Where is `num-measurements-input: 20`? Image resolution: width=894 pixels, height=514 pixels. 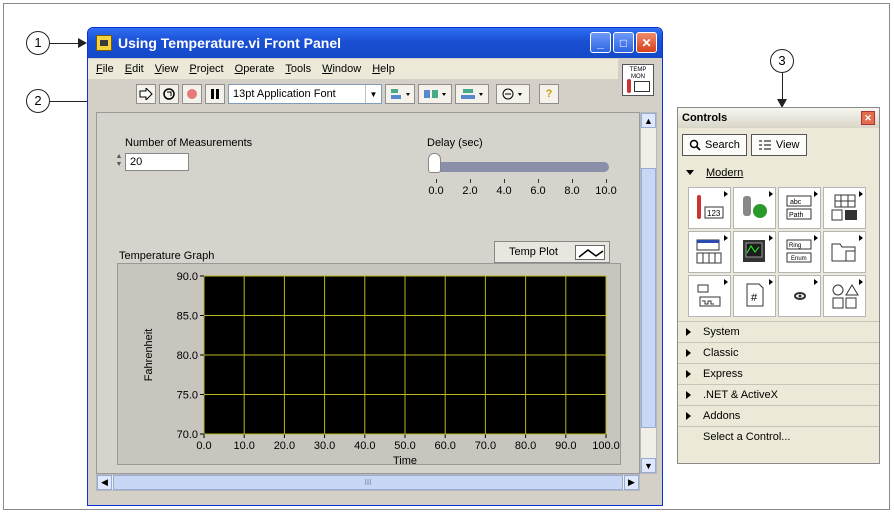 num-measurements-input: 20 is located at coordinates (157, 162).